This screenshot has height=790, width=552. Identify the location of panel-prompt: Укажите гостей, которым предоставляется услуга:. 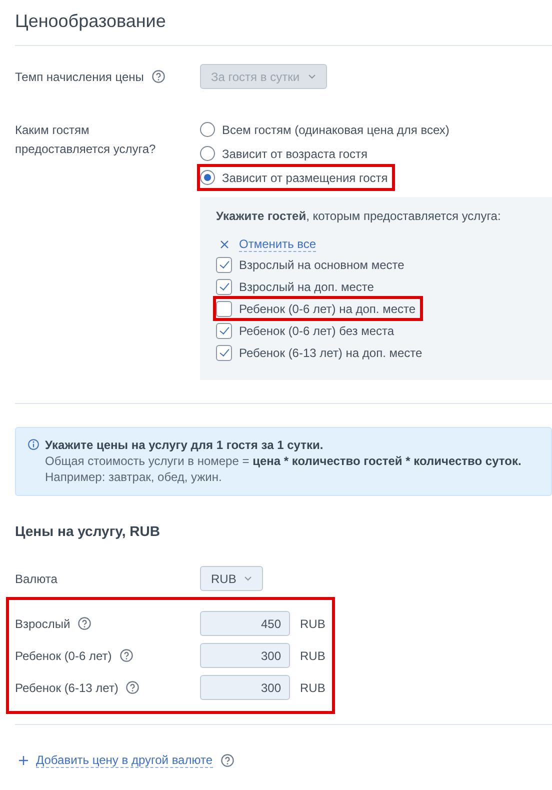
(359, 216).